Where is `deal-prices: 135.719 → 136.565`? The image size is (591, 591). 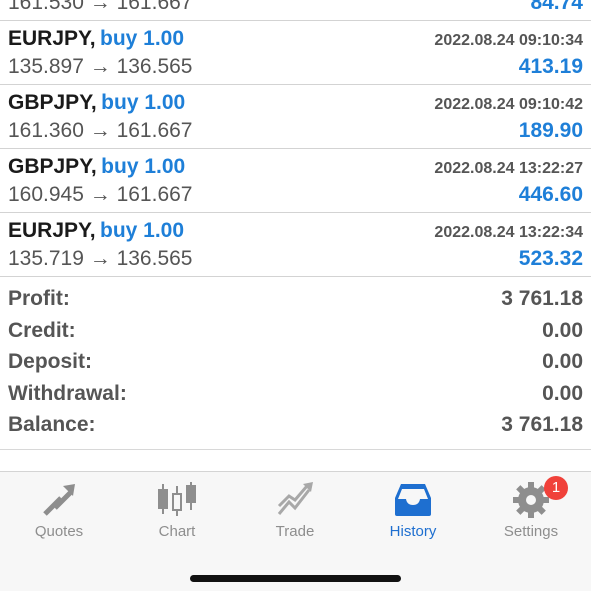 deal-prices: 135.719 → 136.565 is located at coordinates (100, 258).